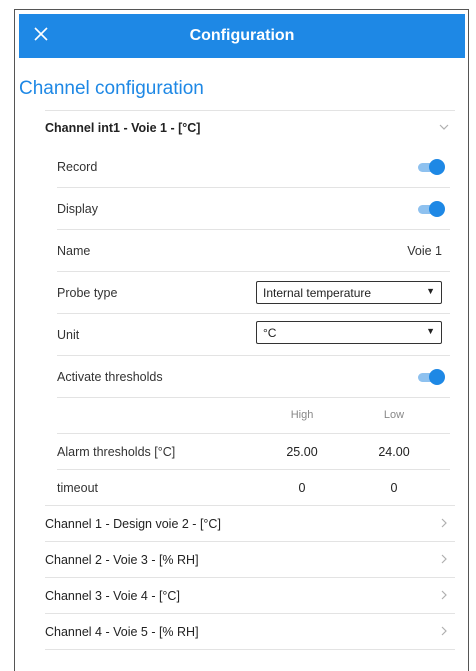 This screenshot has width=476, height=671. What do you see at coordinates (251, 209) in the screenshot?
I see `display-row: Display` at bounding box center [251, 209].